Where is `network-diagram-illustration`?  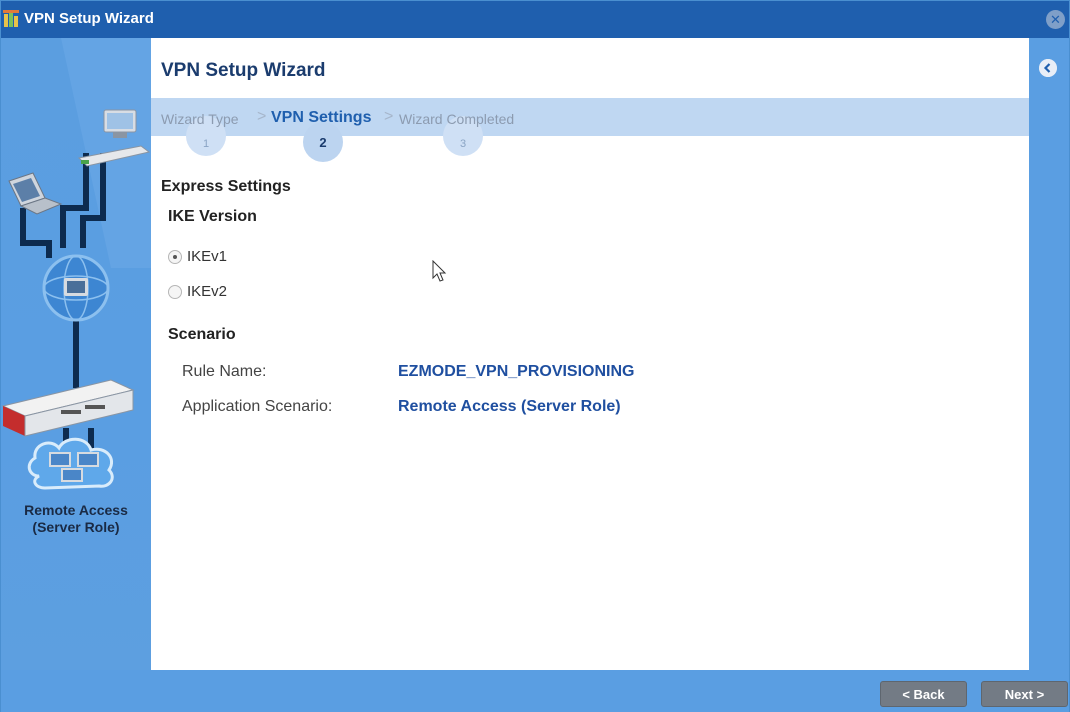 network-diagram-illustration is located at coordinates (76, 264).